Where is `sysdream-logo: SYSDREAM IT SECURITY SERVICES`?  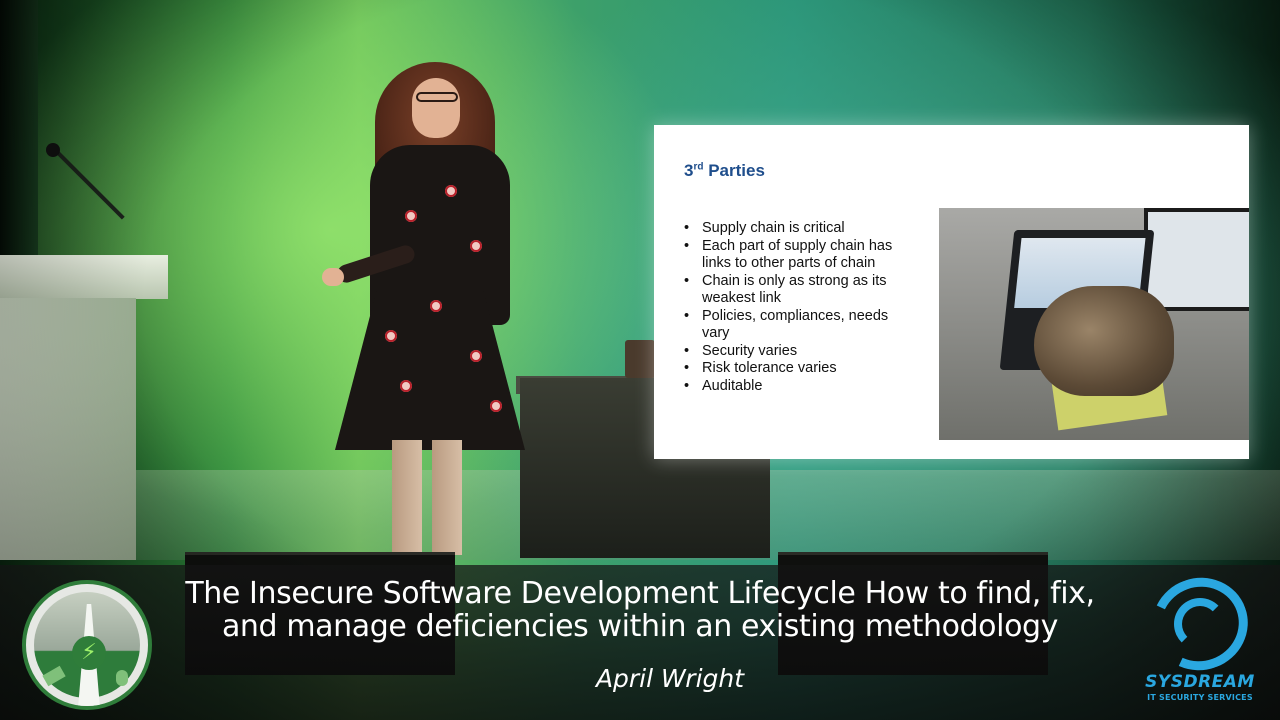
sysdream-logo: SYSDREAM IT SECURITY SERVICES is located at coordinates (1200, 636).